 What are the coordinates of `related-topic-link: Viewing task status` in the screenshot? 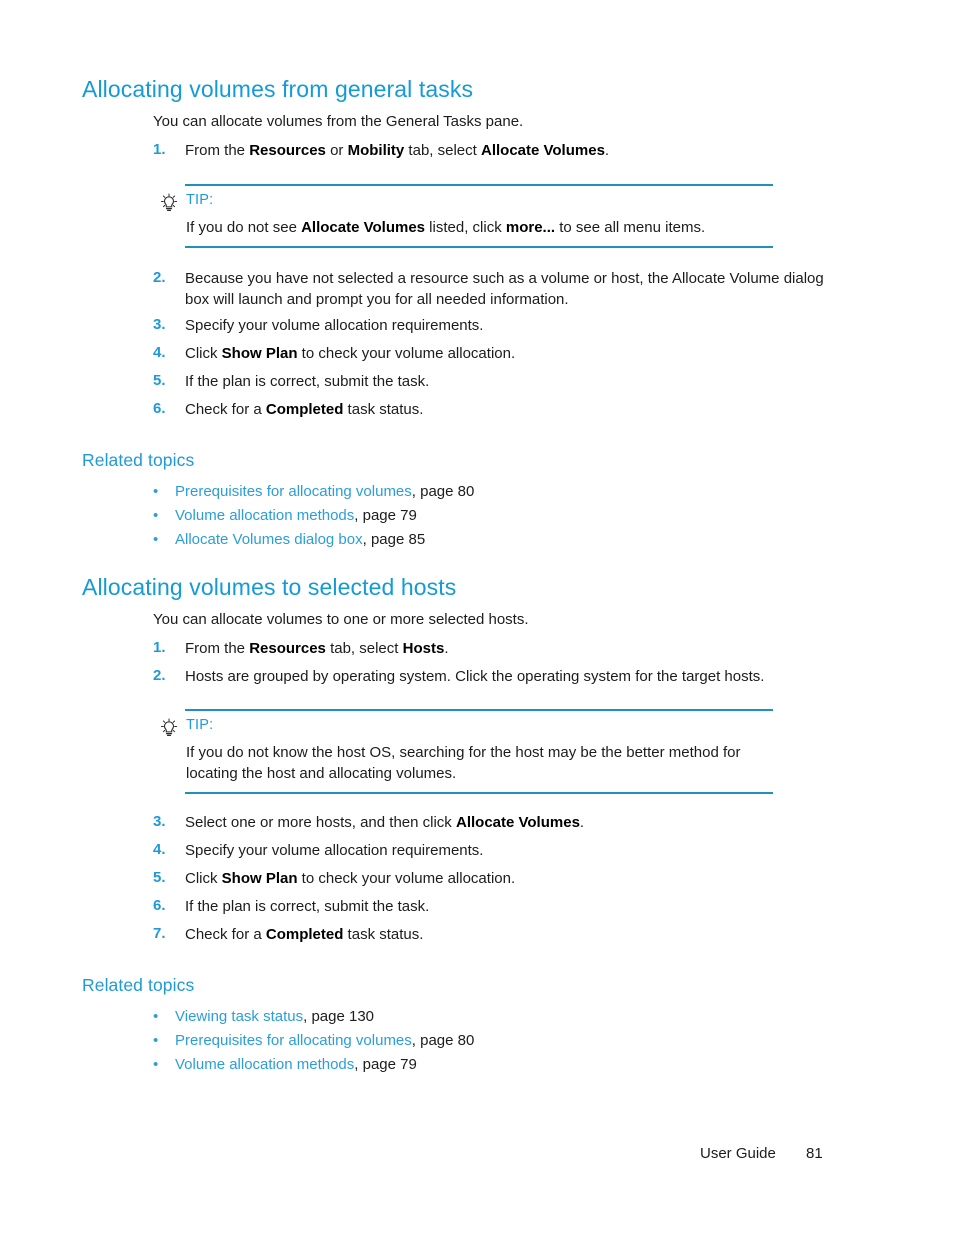 It's located at (239, 1016).